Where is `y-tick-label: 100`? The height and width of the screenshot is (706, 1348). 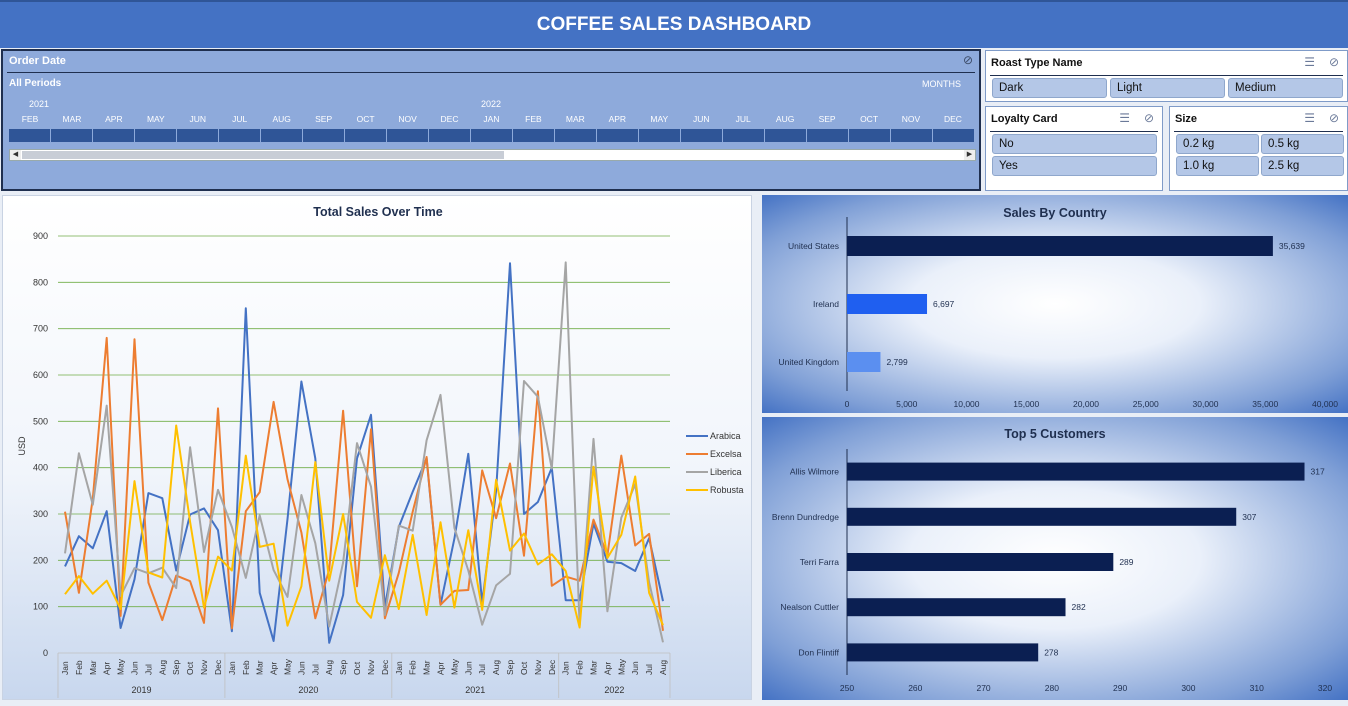
y-tick-label: 100 is located at coordinates (40, 607).